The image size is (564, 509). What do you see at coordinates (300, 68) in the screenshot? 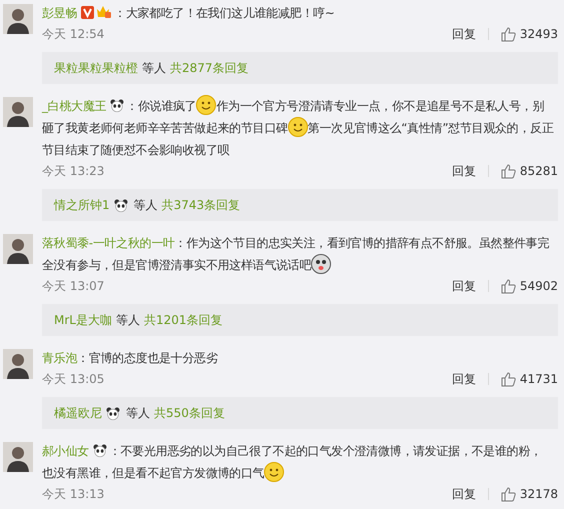
I see `replies-panel: 果粒果粒果粒橙 等人 共2877条回复` at bounding box center [300, 68].